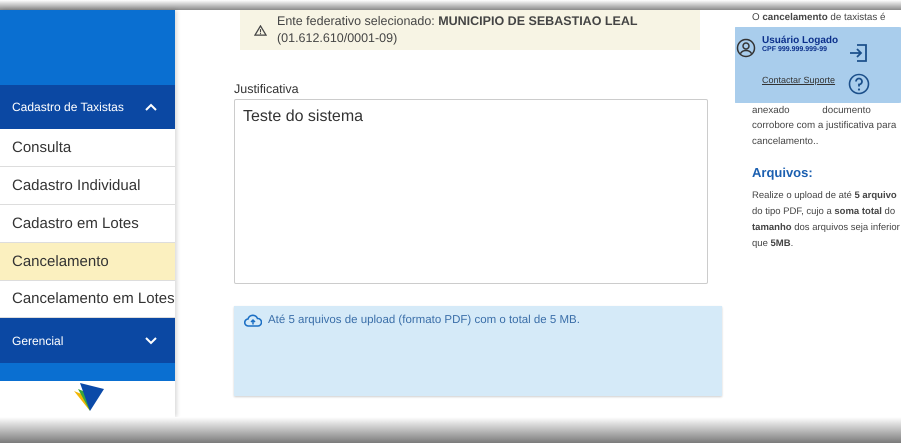  Describe the element at coordinates (151, 340) in the screenshot. I see `chevron-down-icon` at that location.